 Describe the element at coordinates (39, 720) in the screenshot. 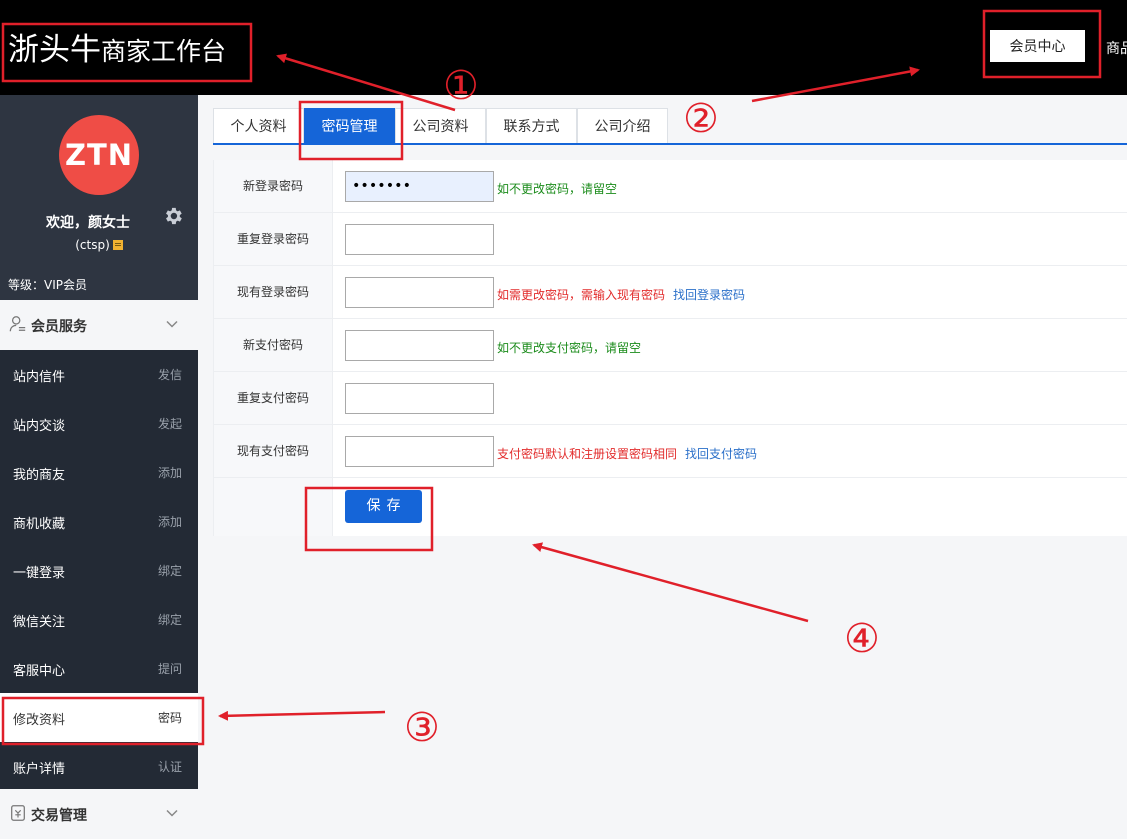

I see `sidebar-item-label: 修改资料` at that location.